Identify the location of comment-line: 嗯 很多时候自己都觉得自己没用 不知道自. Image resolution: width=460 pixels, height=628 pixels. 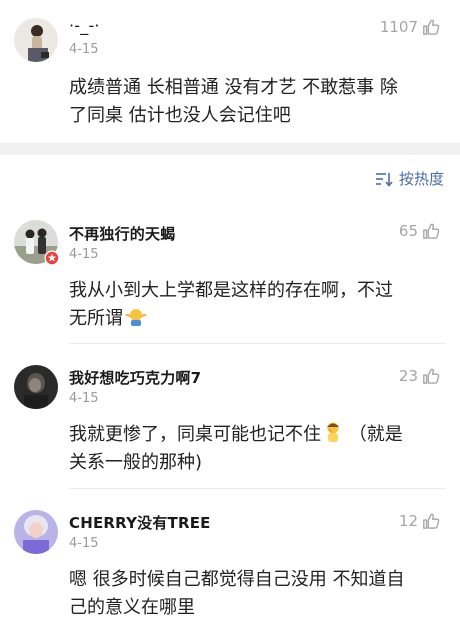
(237, 579).